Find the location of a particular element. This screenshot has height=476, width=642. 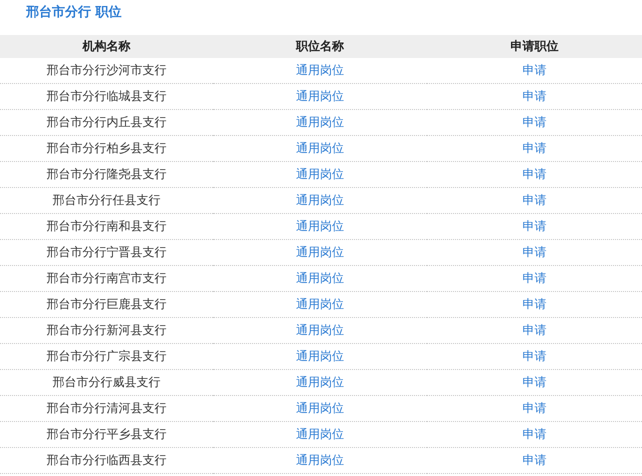

branch-name: 邢台市分行柏乡县支行 is located at coordinates (106, 148).